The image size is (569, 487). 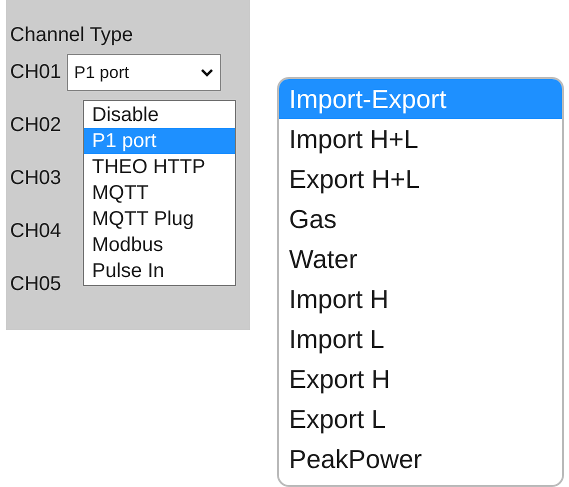 I want to click on channel-label: CH02, so click(x=36, y=125).